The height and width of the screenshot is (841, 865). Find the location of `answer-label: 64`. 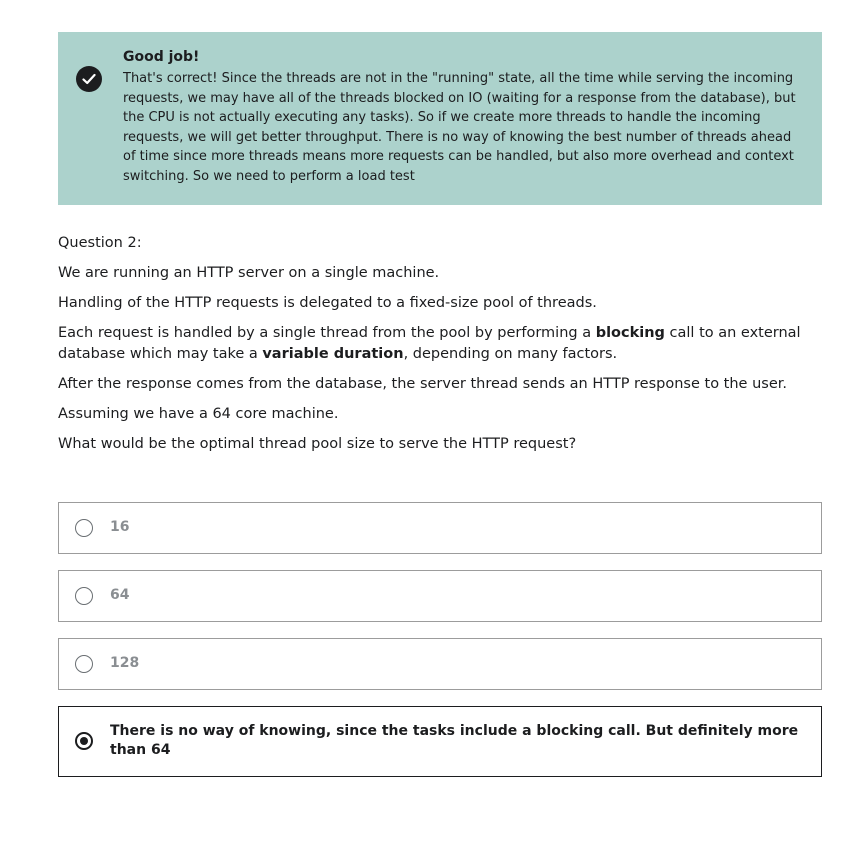

answer-label: 64 is located at coordinates (120, 595).